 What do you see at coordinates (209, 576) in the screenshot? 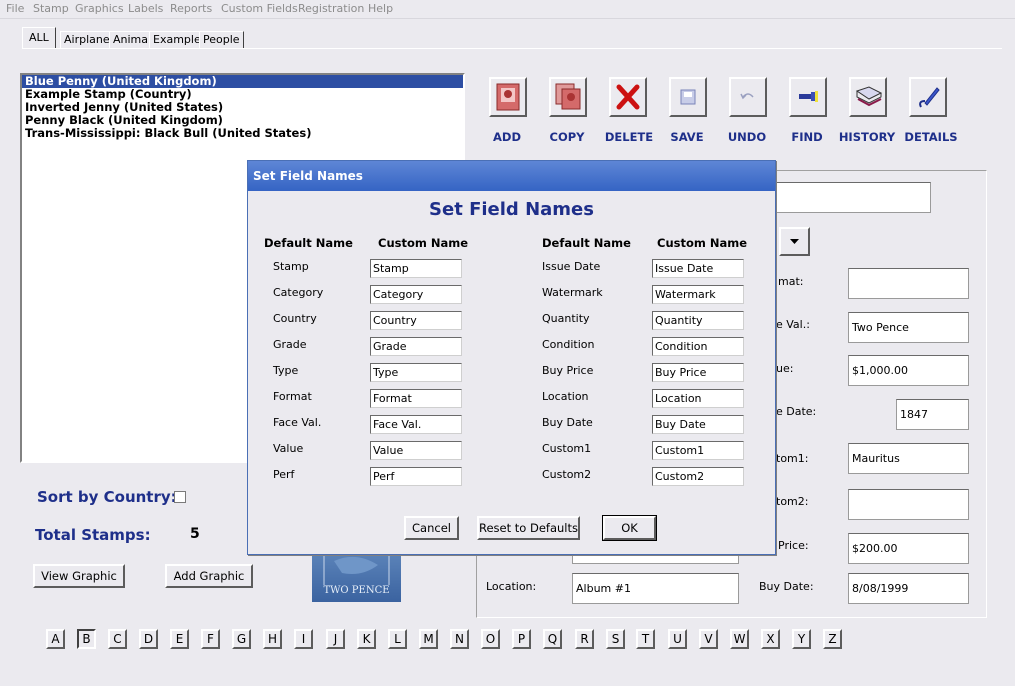
I see `add-graphic-button: Add Graphic` at bounding box center [209, 576].